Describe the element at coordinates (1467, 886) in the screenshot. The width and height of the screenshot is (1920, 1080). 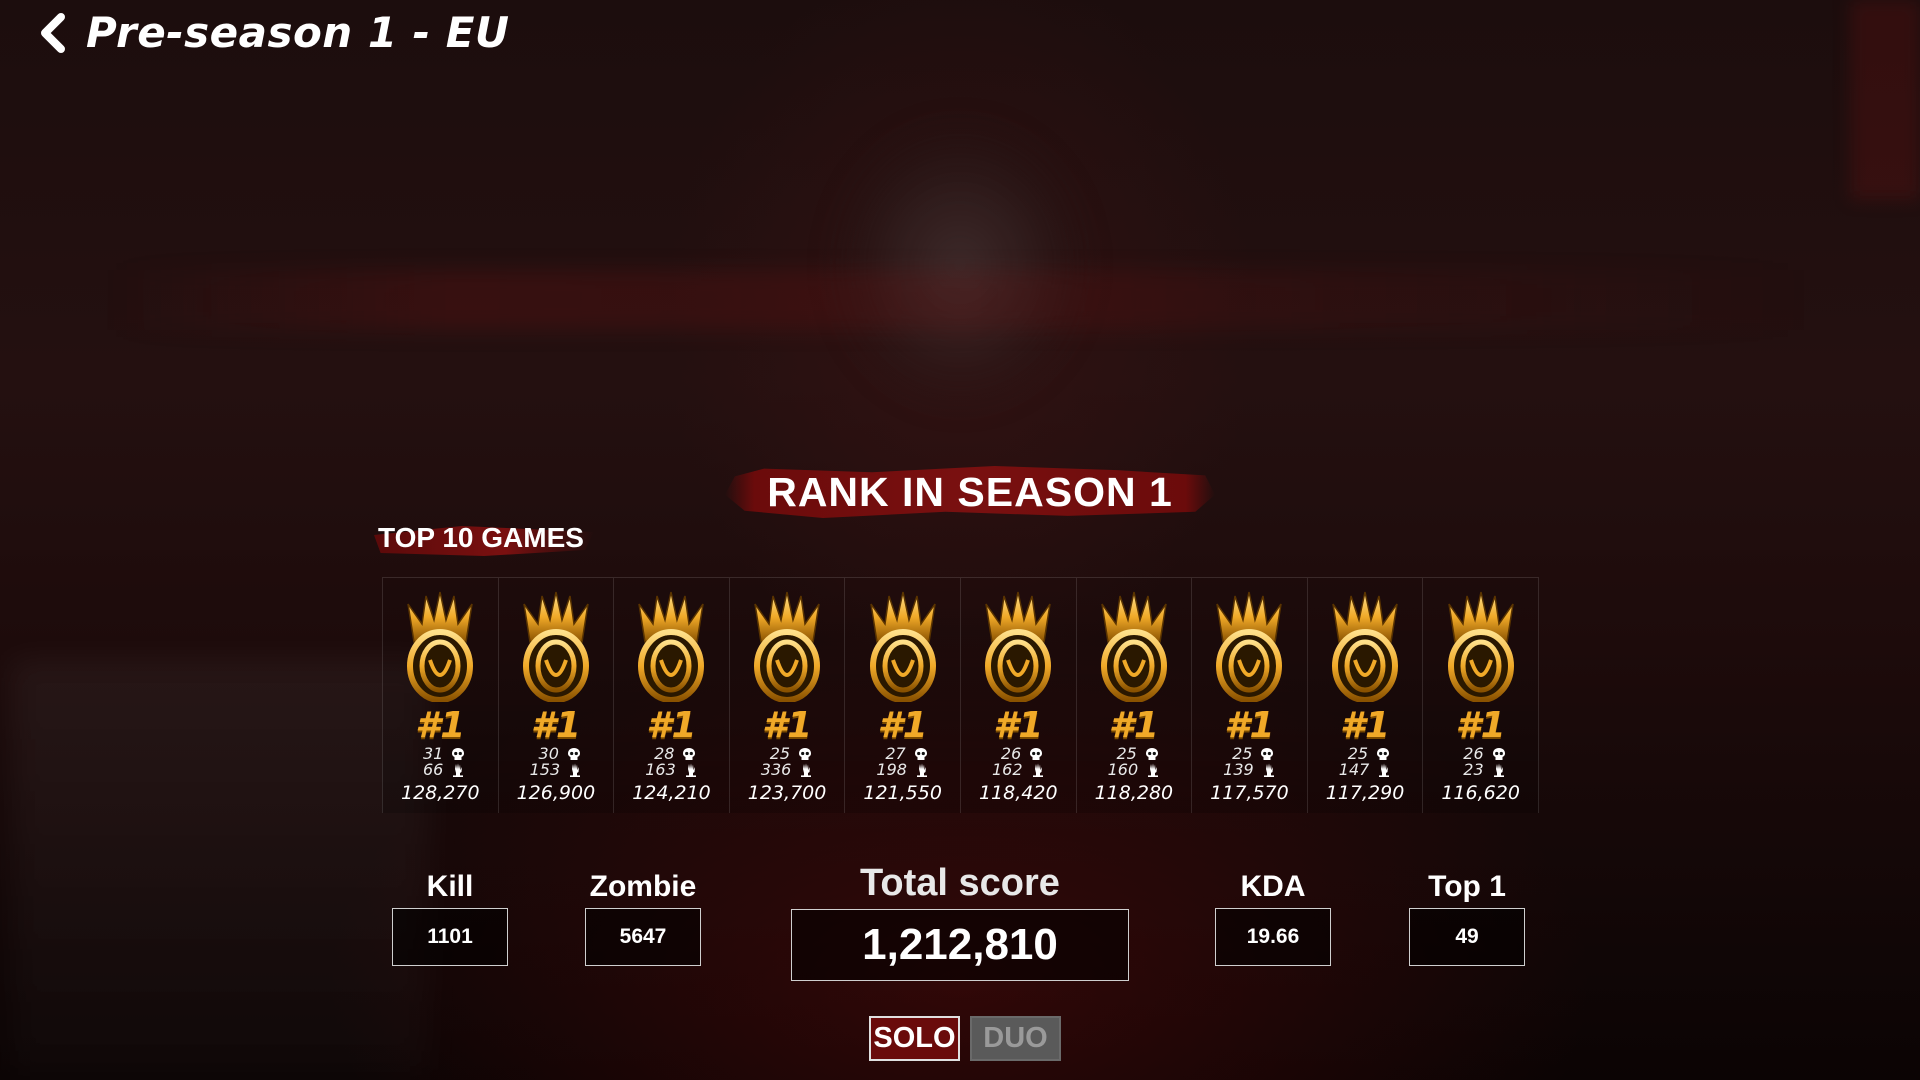
I see `stat-top1-label: Top 1` at that location.